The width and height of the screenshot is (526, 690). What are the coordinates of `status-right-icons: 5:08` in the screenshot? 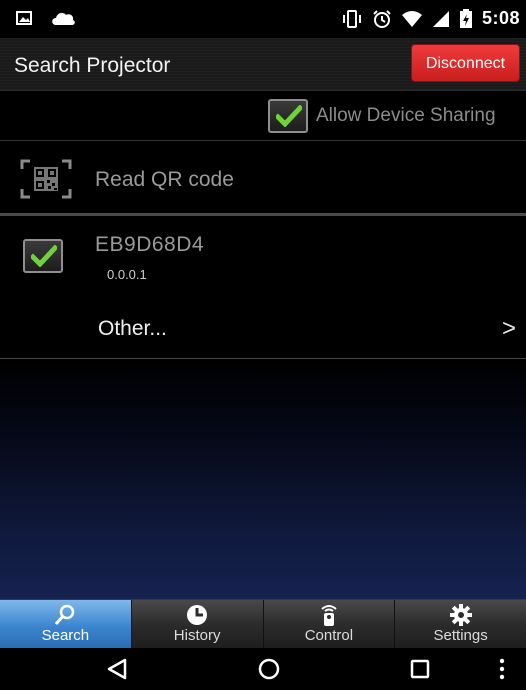 It's located at (430, 18).